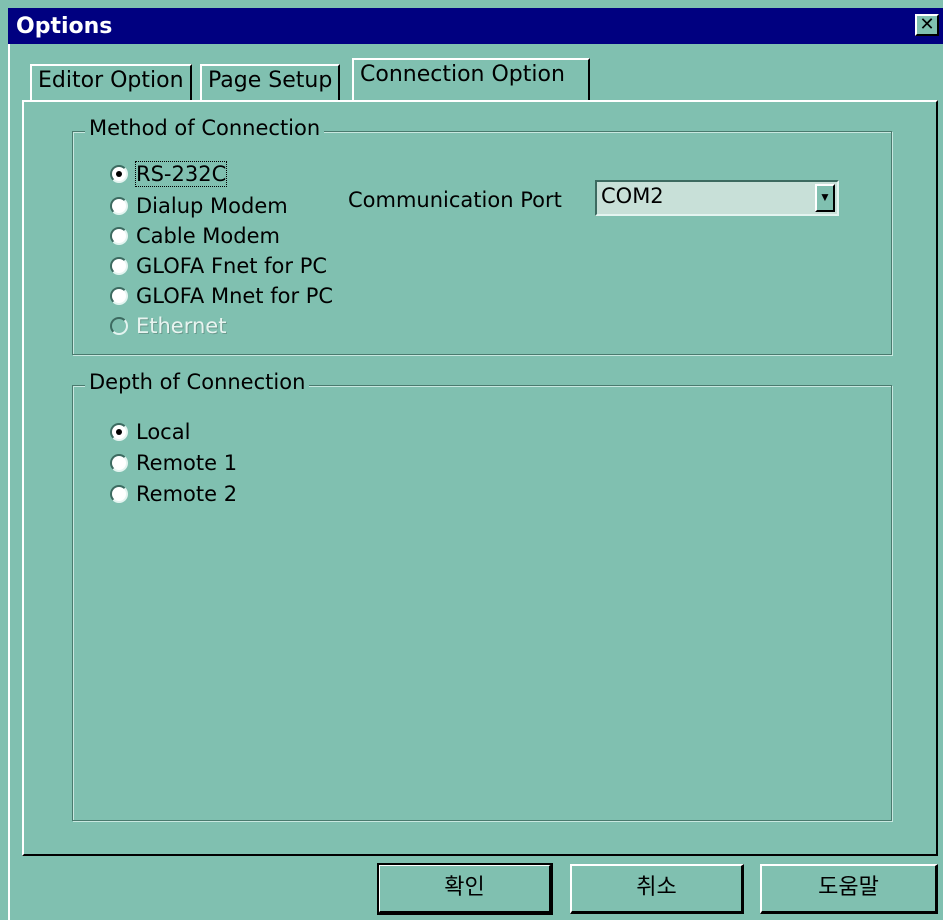  I want to click on radio-label: Ethernet, so click(181, 326).